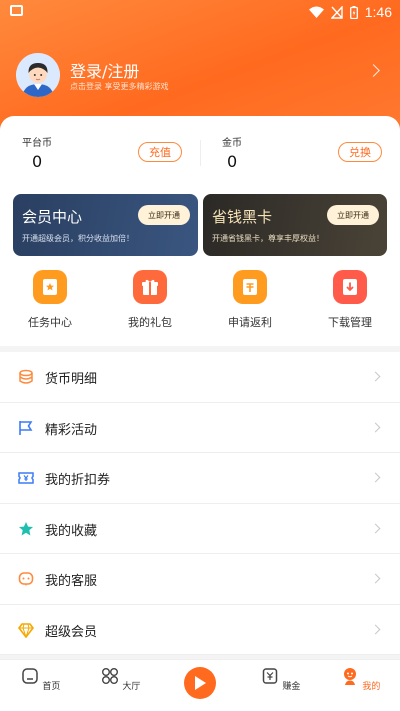 This screenshot has width=400, height=711. Describe the element at coordinates (291, 687) in the screenshot. I see `tab-earn-label: 赚金` at that location.